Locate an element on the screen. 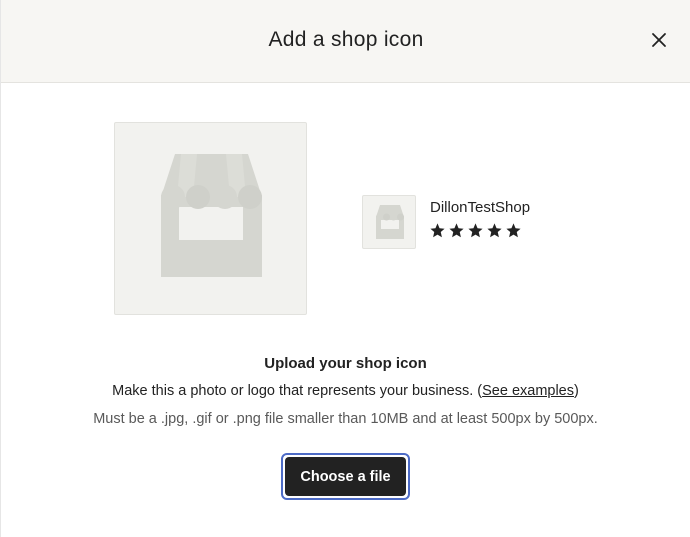 This screenshot has height=537, width=690. star-rating is located at coordinates (475, 230).